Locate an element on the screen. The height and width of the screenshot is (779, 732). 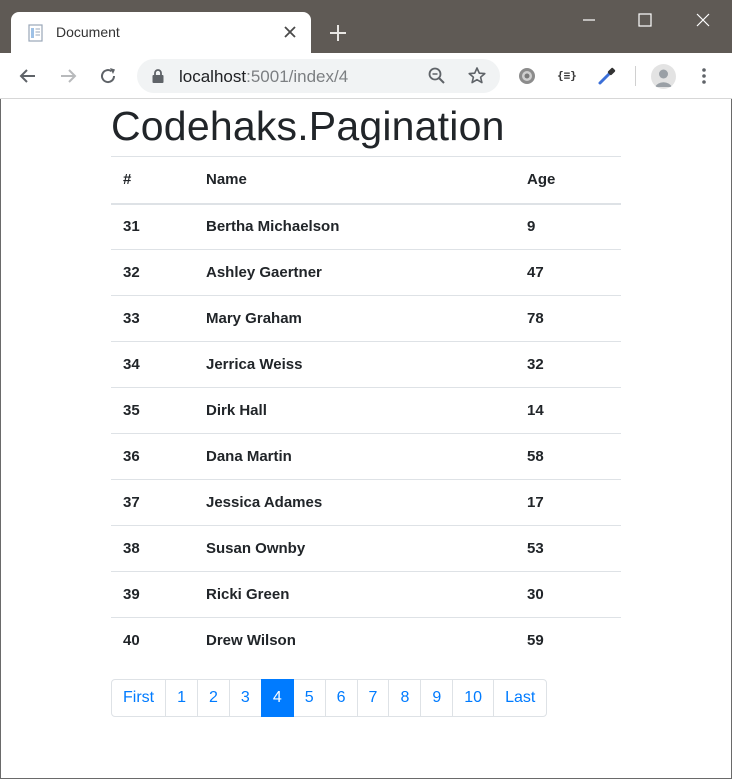
pagination: First 1 2 3 4 5 6 7 8 9 10 Last is located at coordinates (329, 698).